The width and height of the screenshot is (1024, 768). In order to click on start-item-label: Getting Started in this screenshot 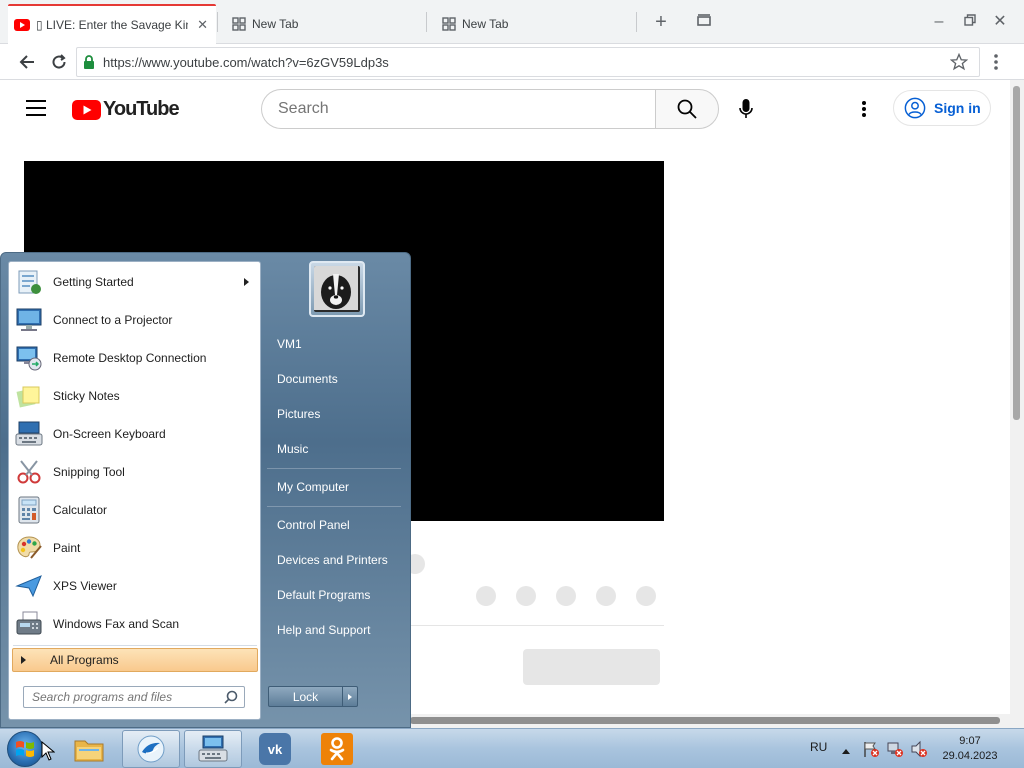, I will do `click(93, 282)`.